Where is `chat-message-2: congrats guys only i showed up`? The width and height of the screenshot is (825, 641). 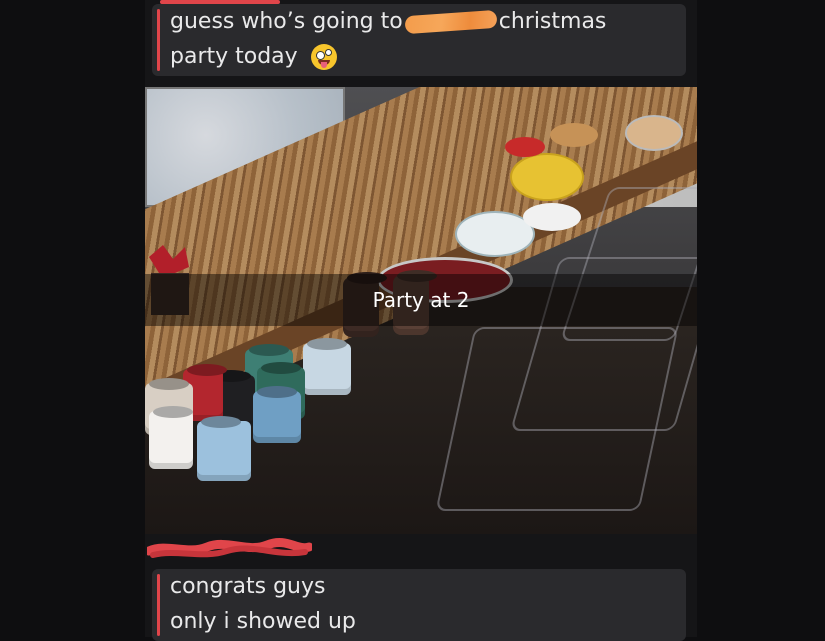
chat-message-2: congrats guys only i showed up is located at coordinates (419, 605).